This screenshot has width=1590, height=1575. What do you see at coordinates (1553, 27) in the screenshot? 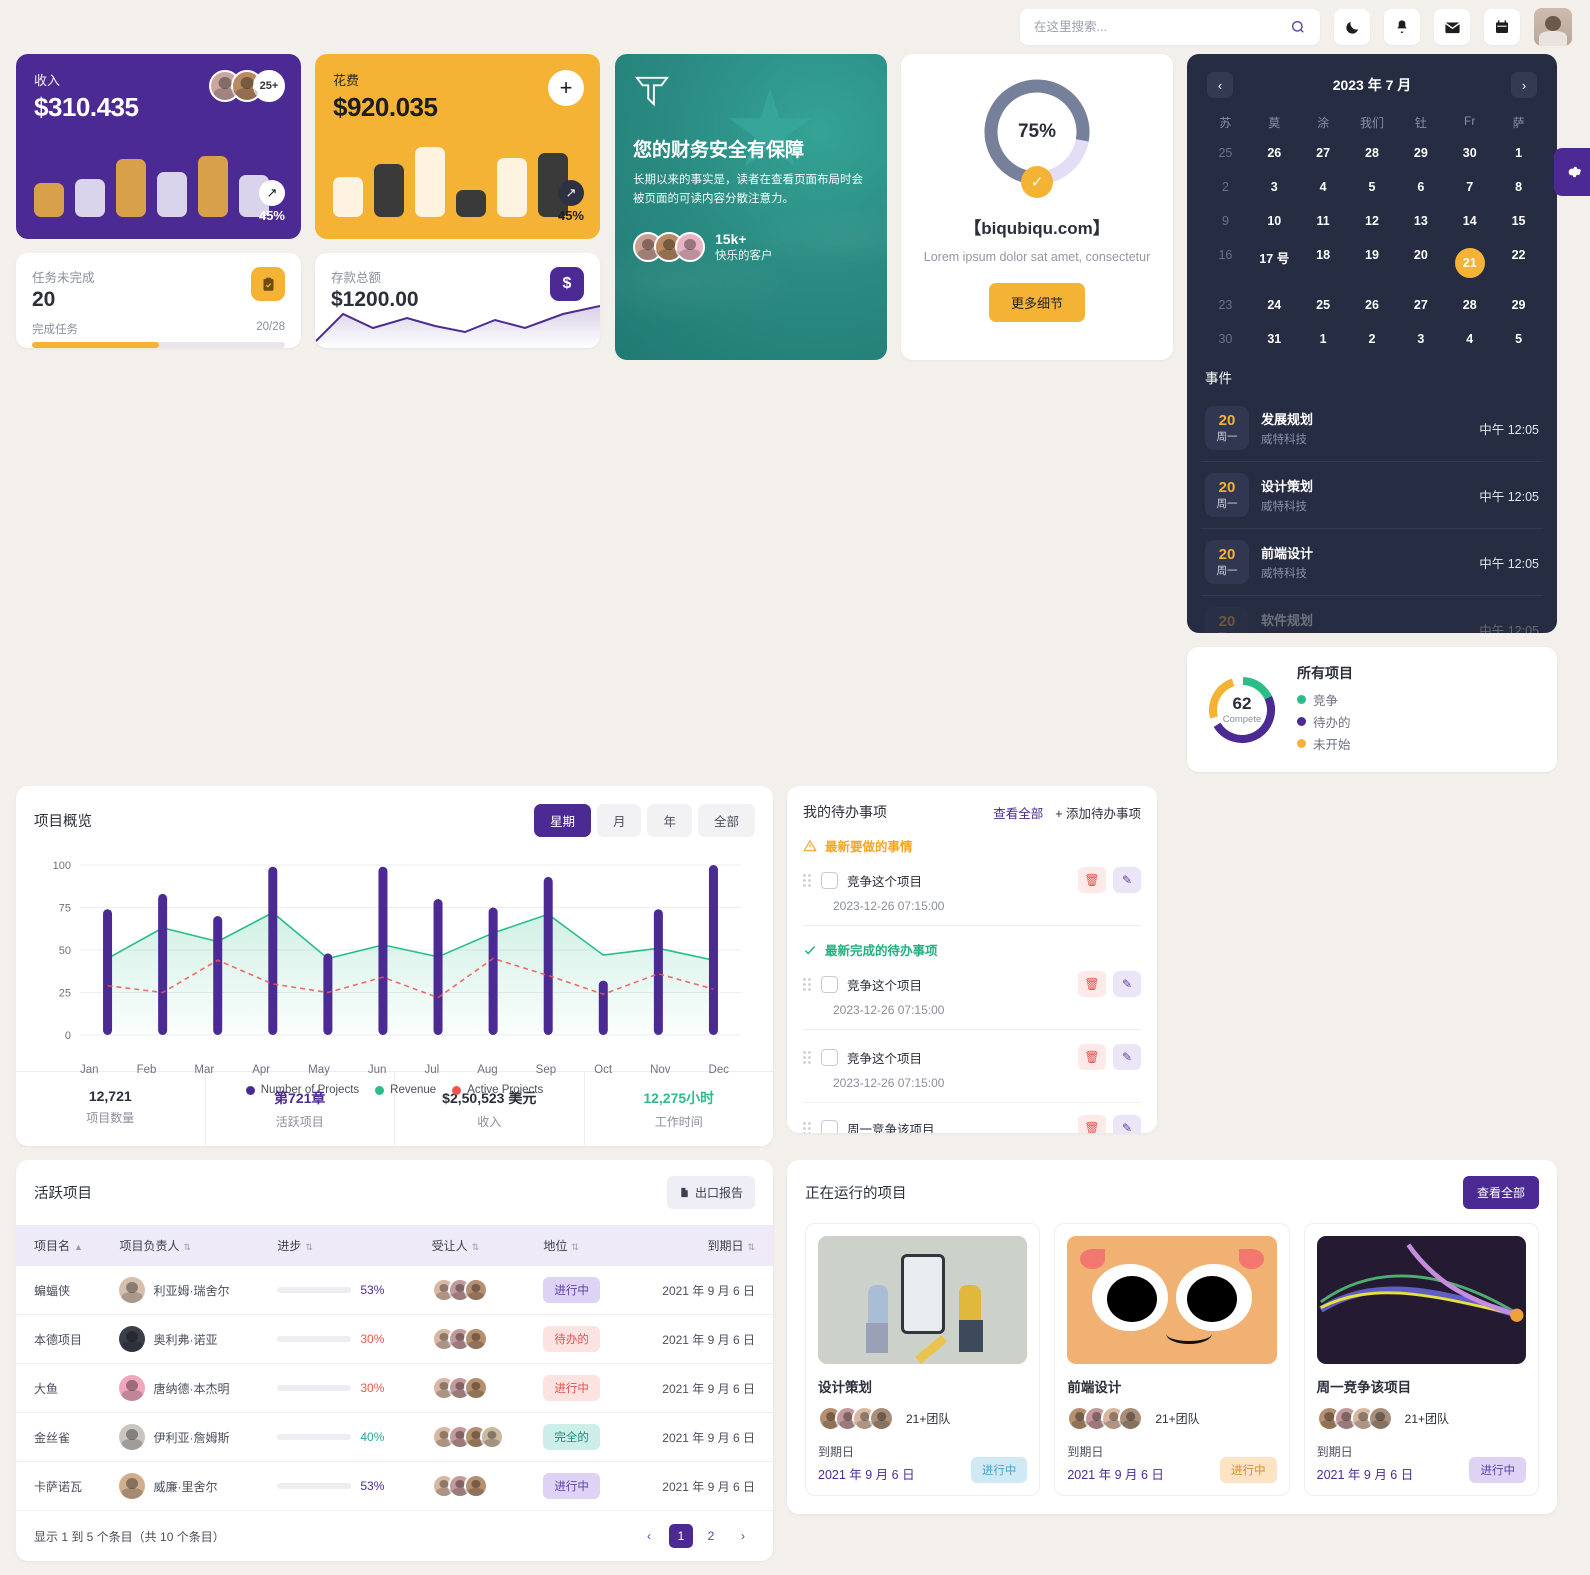
I see `user-avatar` at bounding box center [1553, 27].